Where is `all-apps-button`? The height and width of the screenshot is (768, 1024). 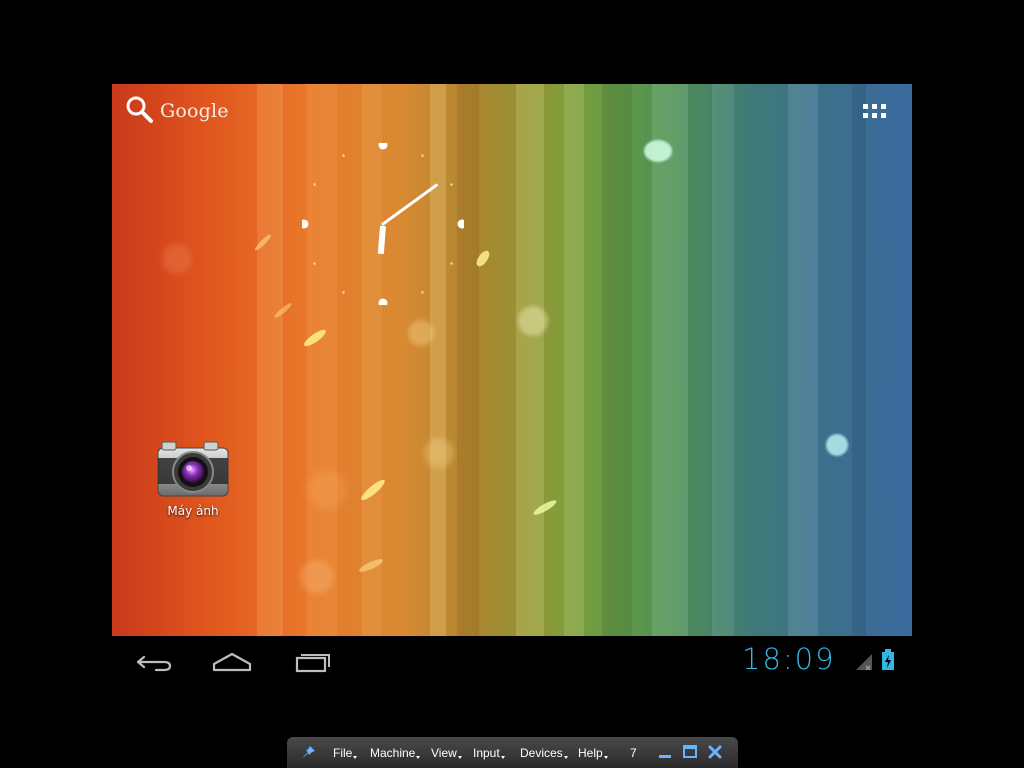
all-apps-button is located at coordinates (876, 112).